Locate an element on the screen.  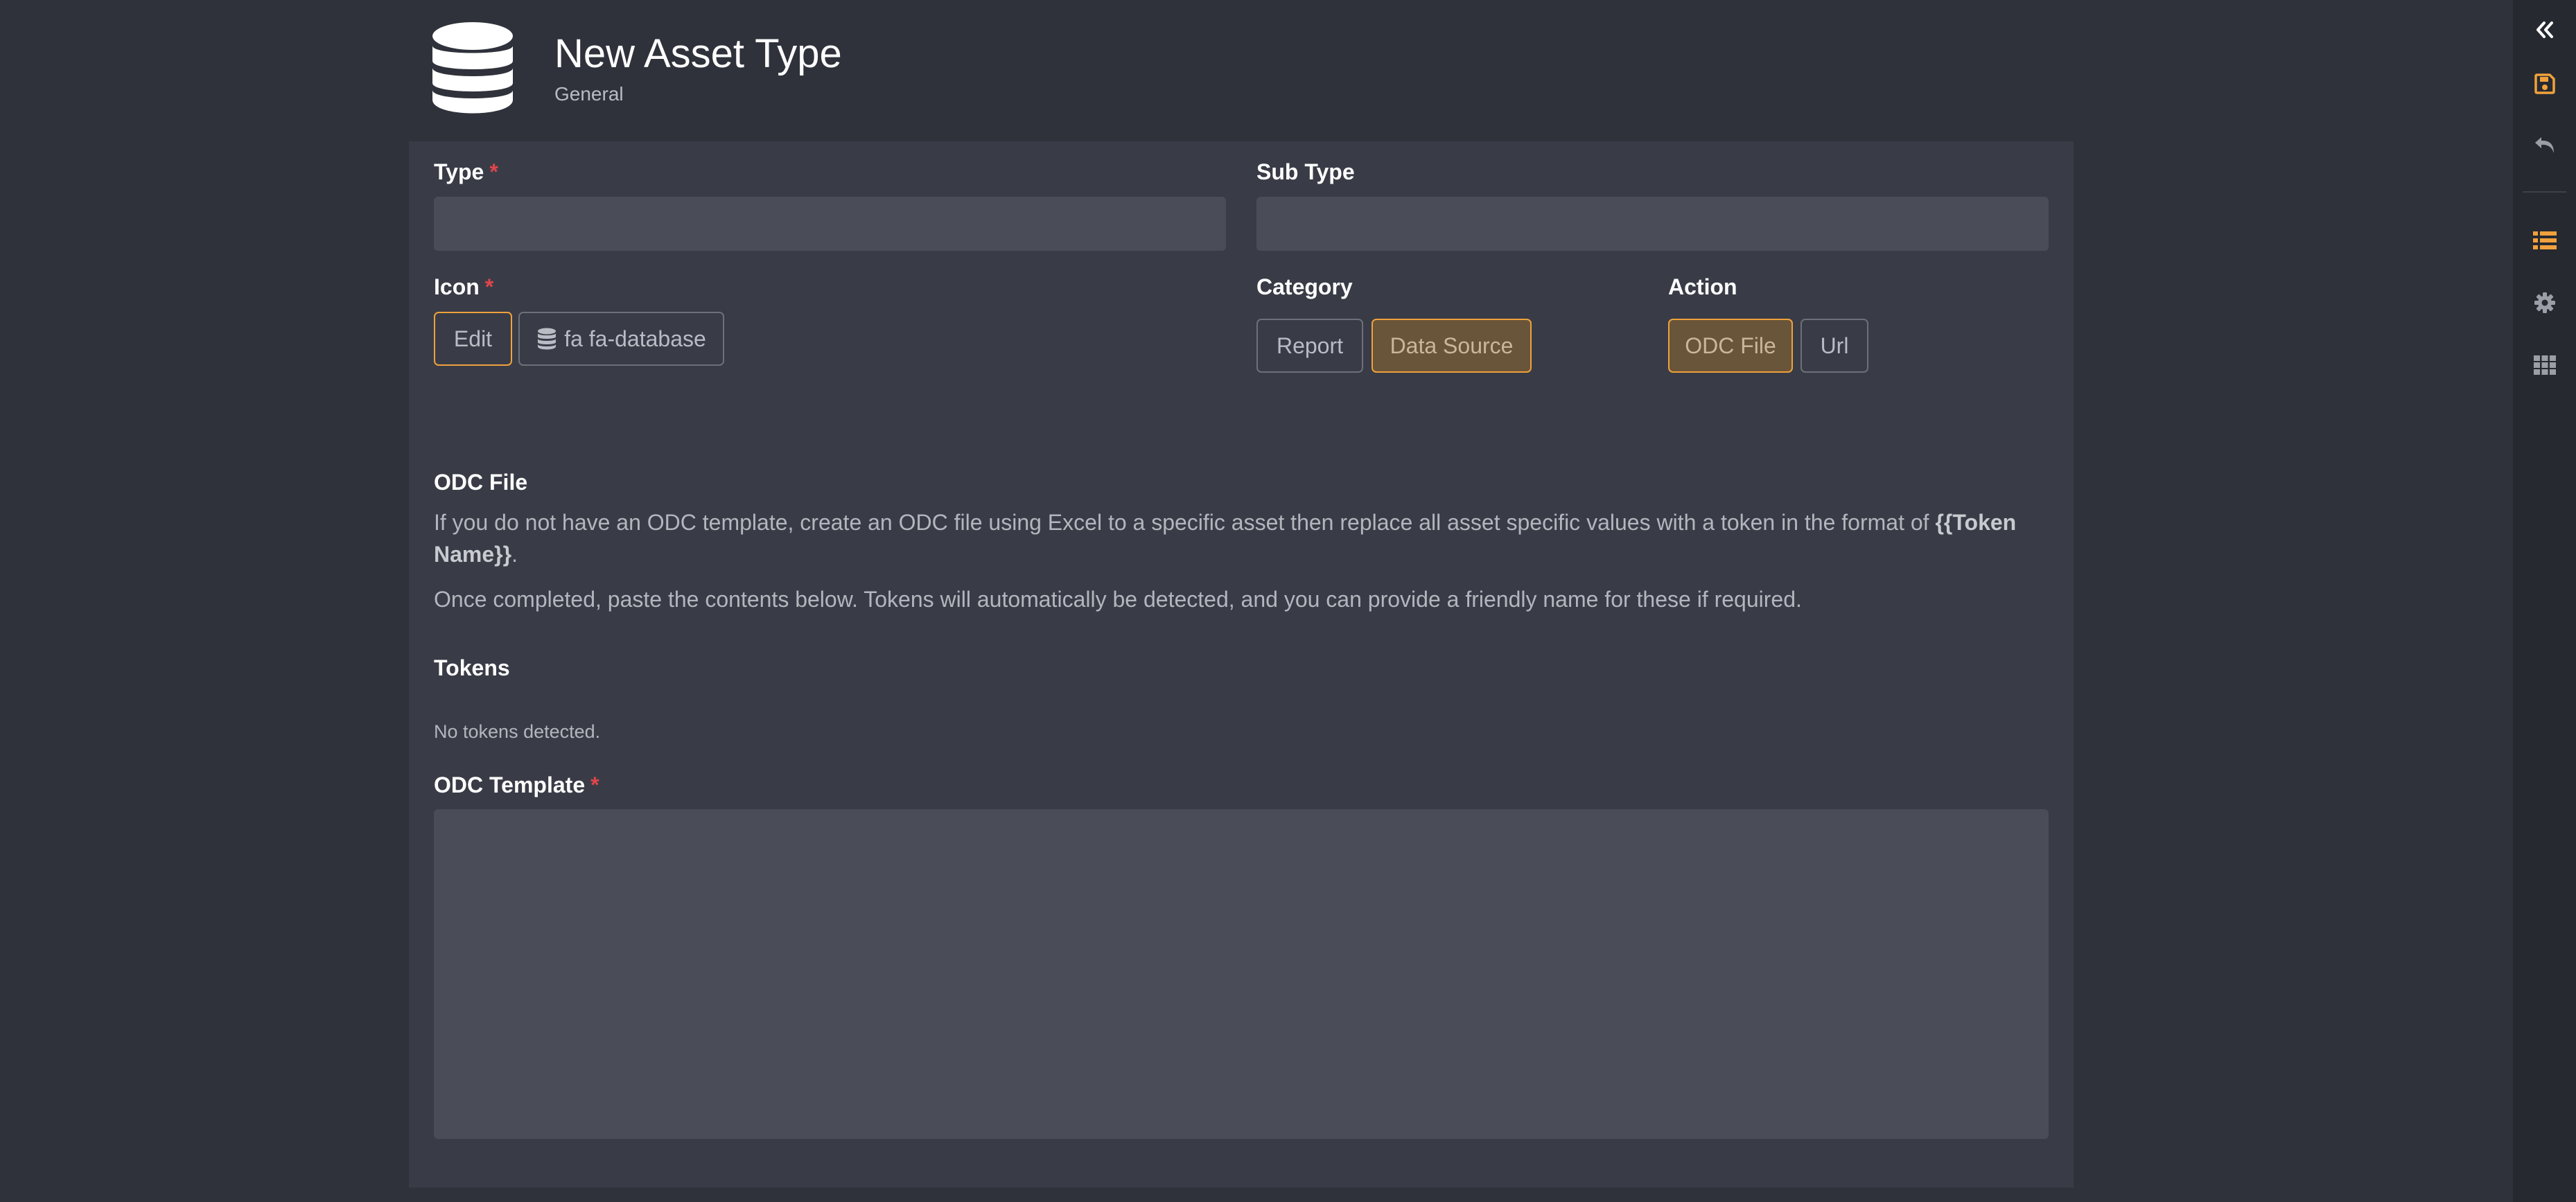
collapse-button is located at coordinates (2544, 30).